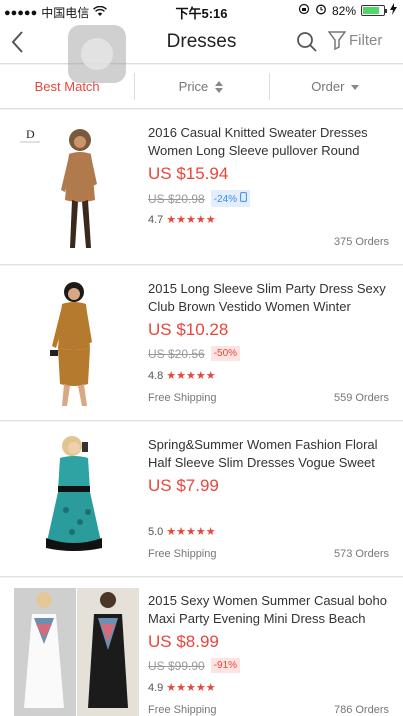 The width and height of the screenshot is (403, 716). Describe the element at coordinates (304, 10) in the screenshot. I see `lock-rotation-icon` at that location.